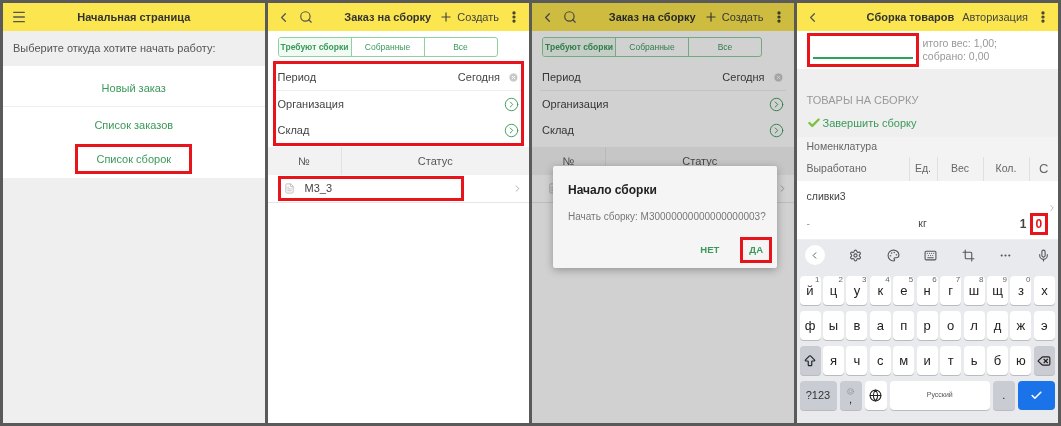 The height and width of the screenshot is (426, 1061). What do you see at coordinates (864, 280) in the screenshot?
I see `key-hint: 3` at bounding box center [864, 280].